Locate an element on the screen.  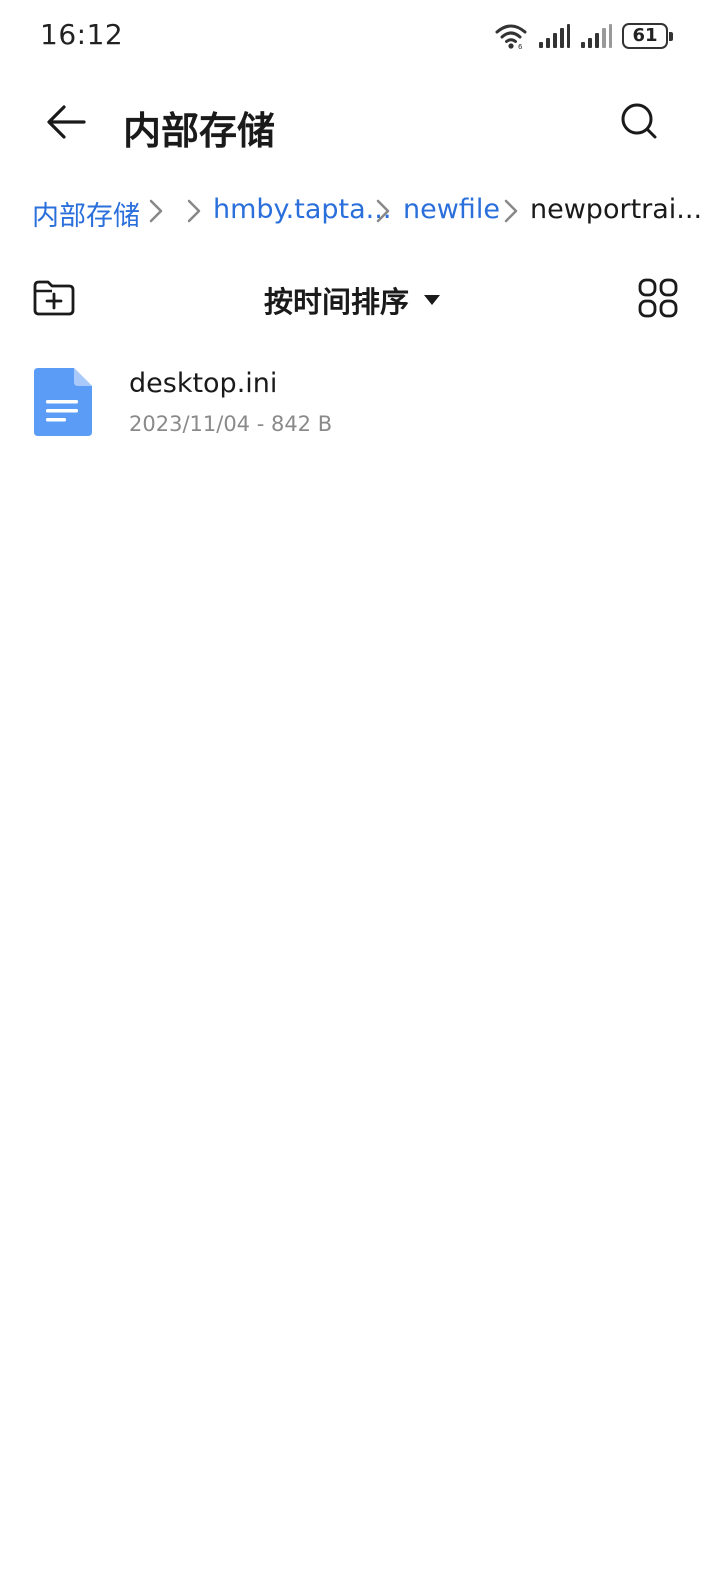
file-meta: 2023/11/04 - 842 B is located at coordinates (231, 424).